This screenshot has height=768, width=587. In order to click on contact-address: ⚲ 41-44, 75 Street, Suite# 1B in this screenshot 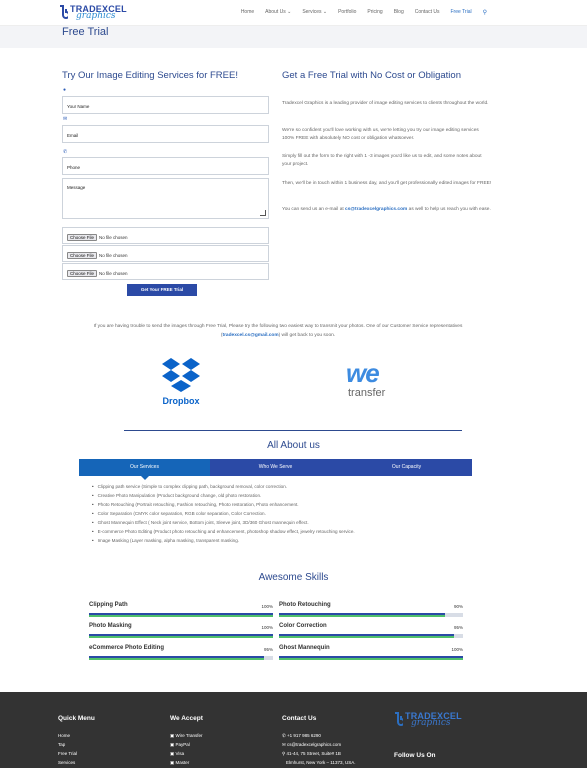, I will do `click(311, 754)`.